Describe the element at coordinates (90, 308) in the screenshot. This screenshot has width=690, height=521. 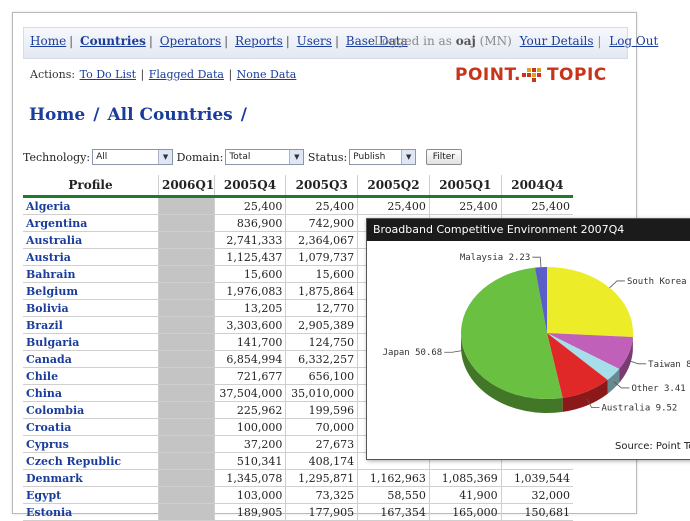
I see `country-cell: Bolivia` at that location.